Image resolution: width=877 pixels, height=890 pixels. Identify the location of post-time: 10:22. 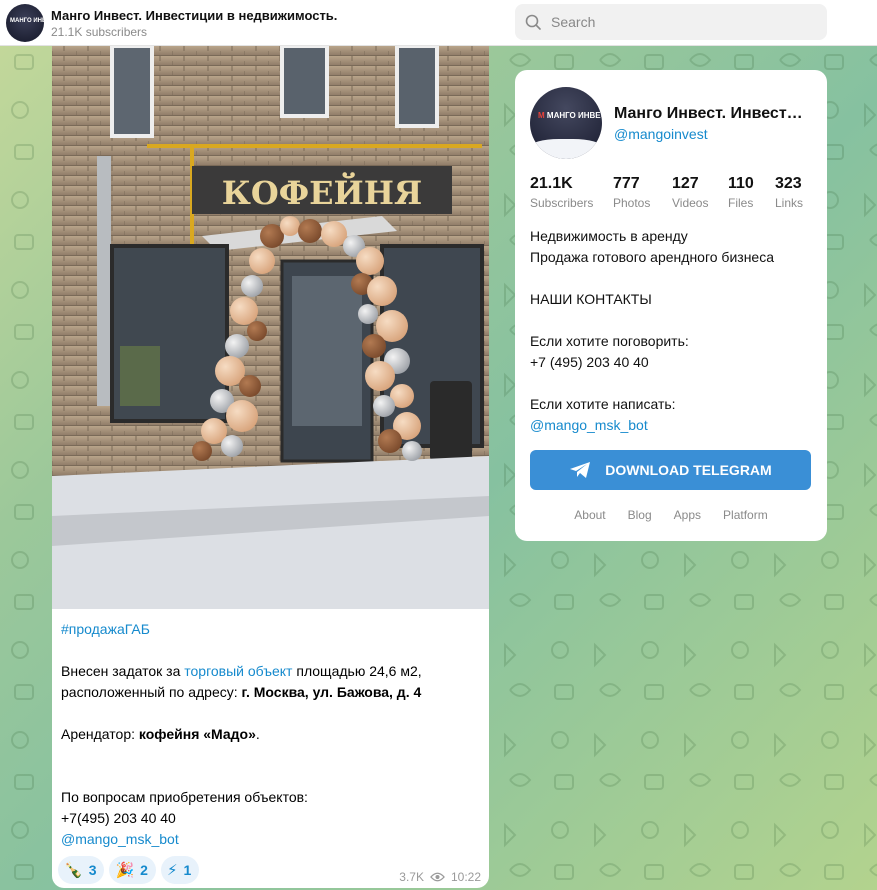
(465, 877).